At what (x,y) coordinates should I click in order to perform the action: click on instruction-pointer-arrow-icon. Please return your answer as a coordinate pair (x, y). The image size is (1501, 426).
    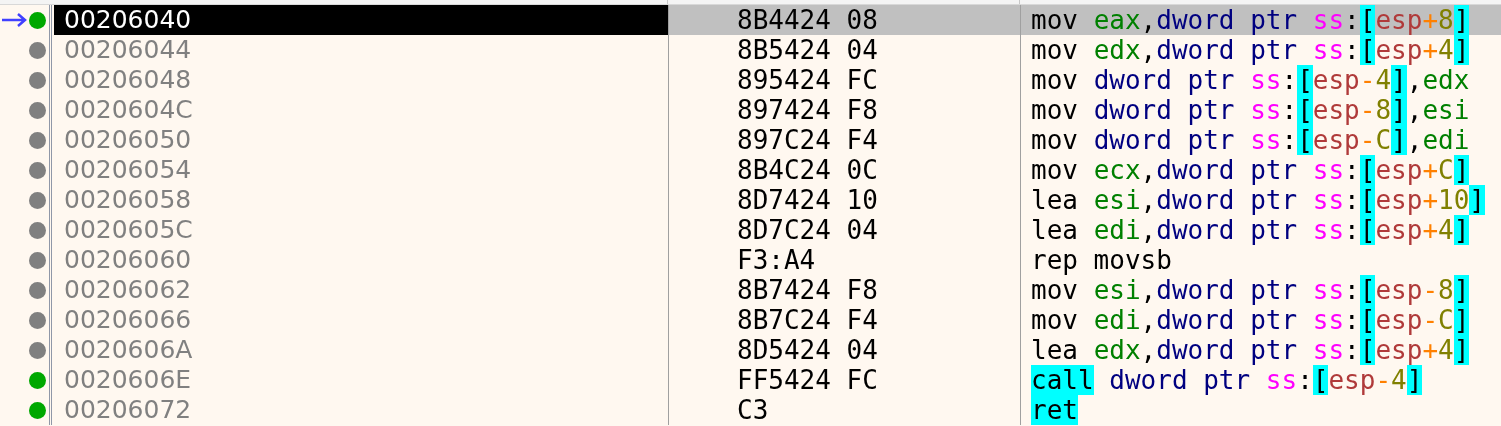
    Looking at the image, I should click on (14, 20).